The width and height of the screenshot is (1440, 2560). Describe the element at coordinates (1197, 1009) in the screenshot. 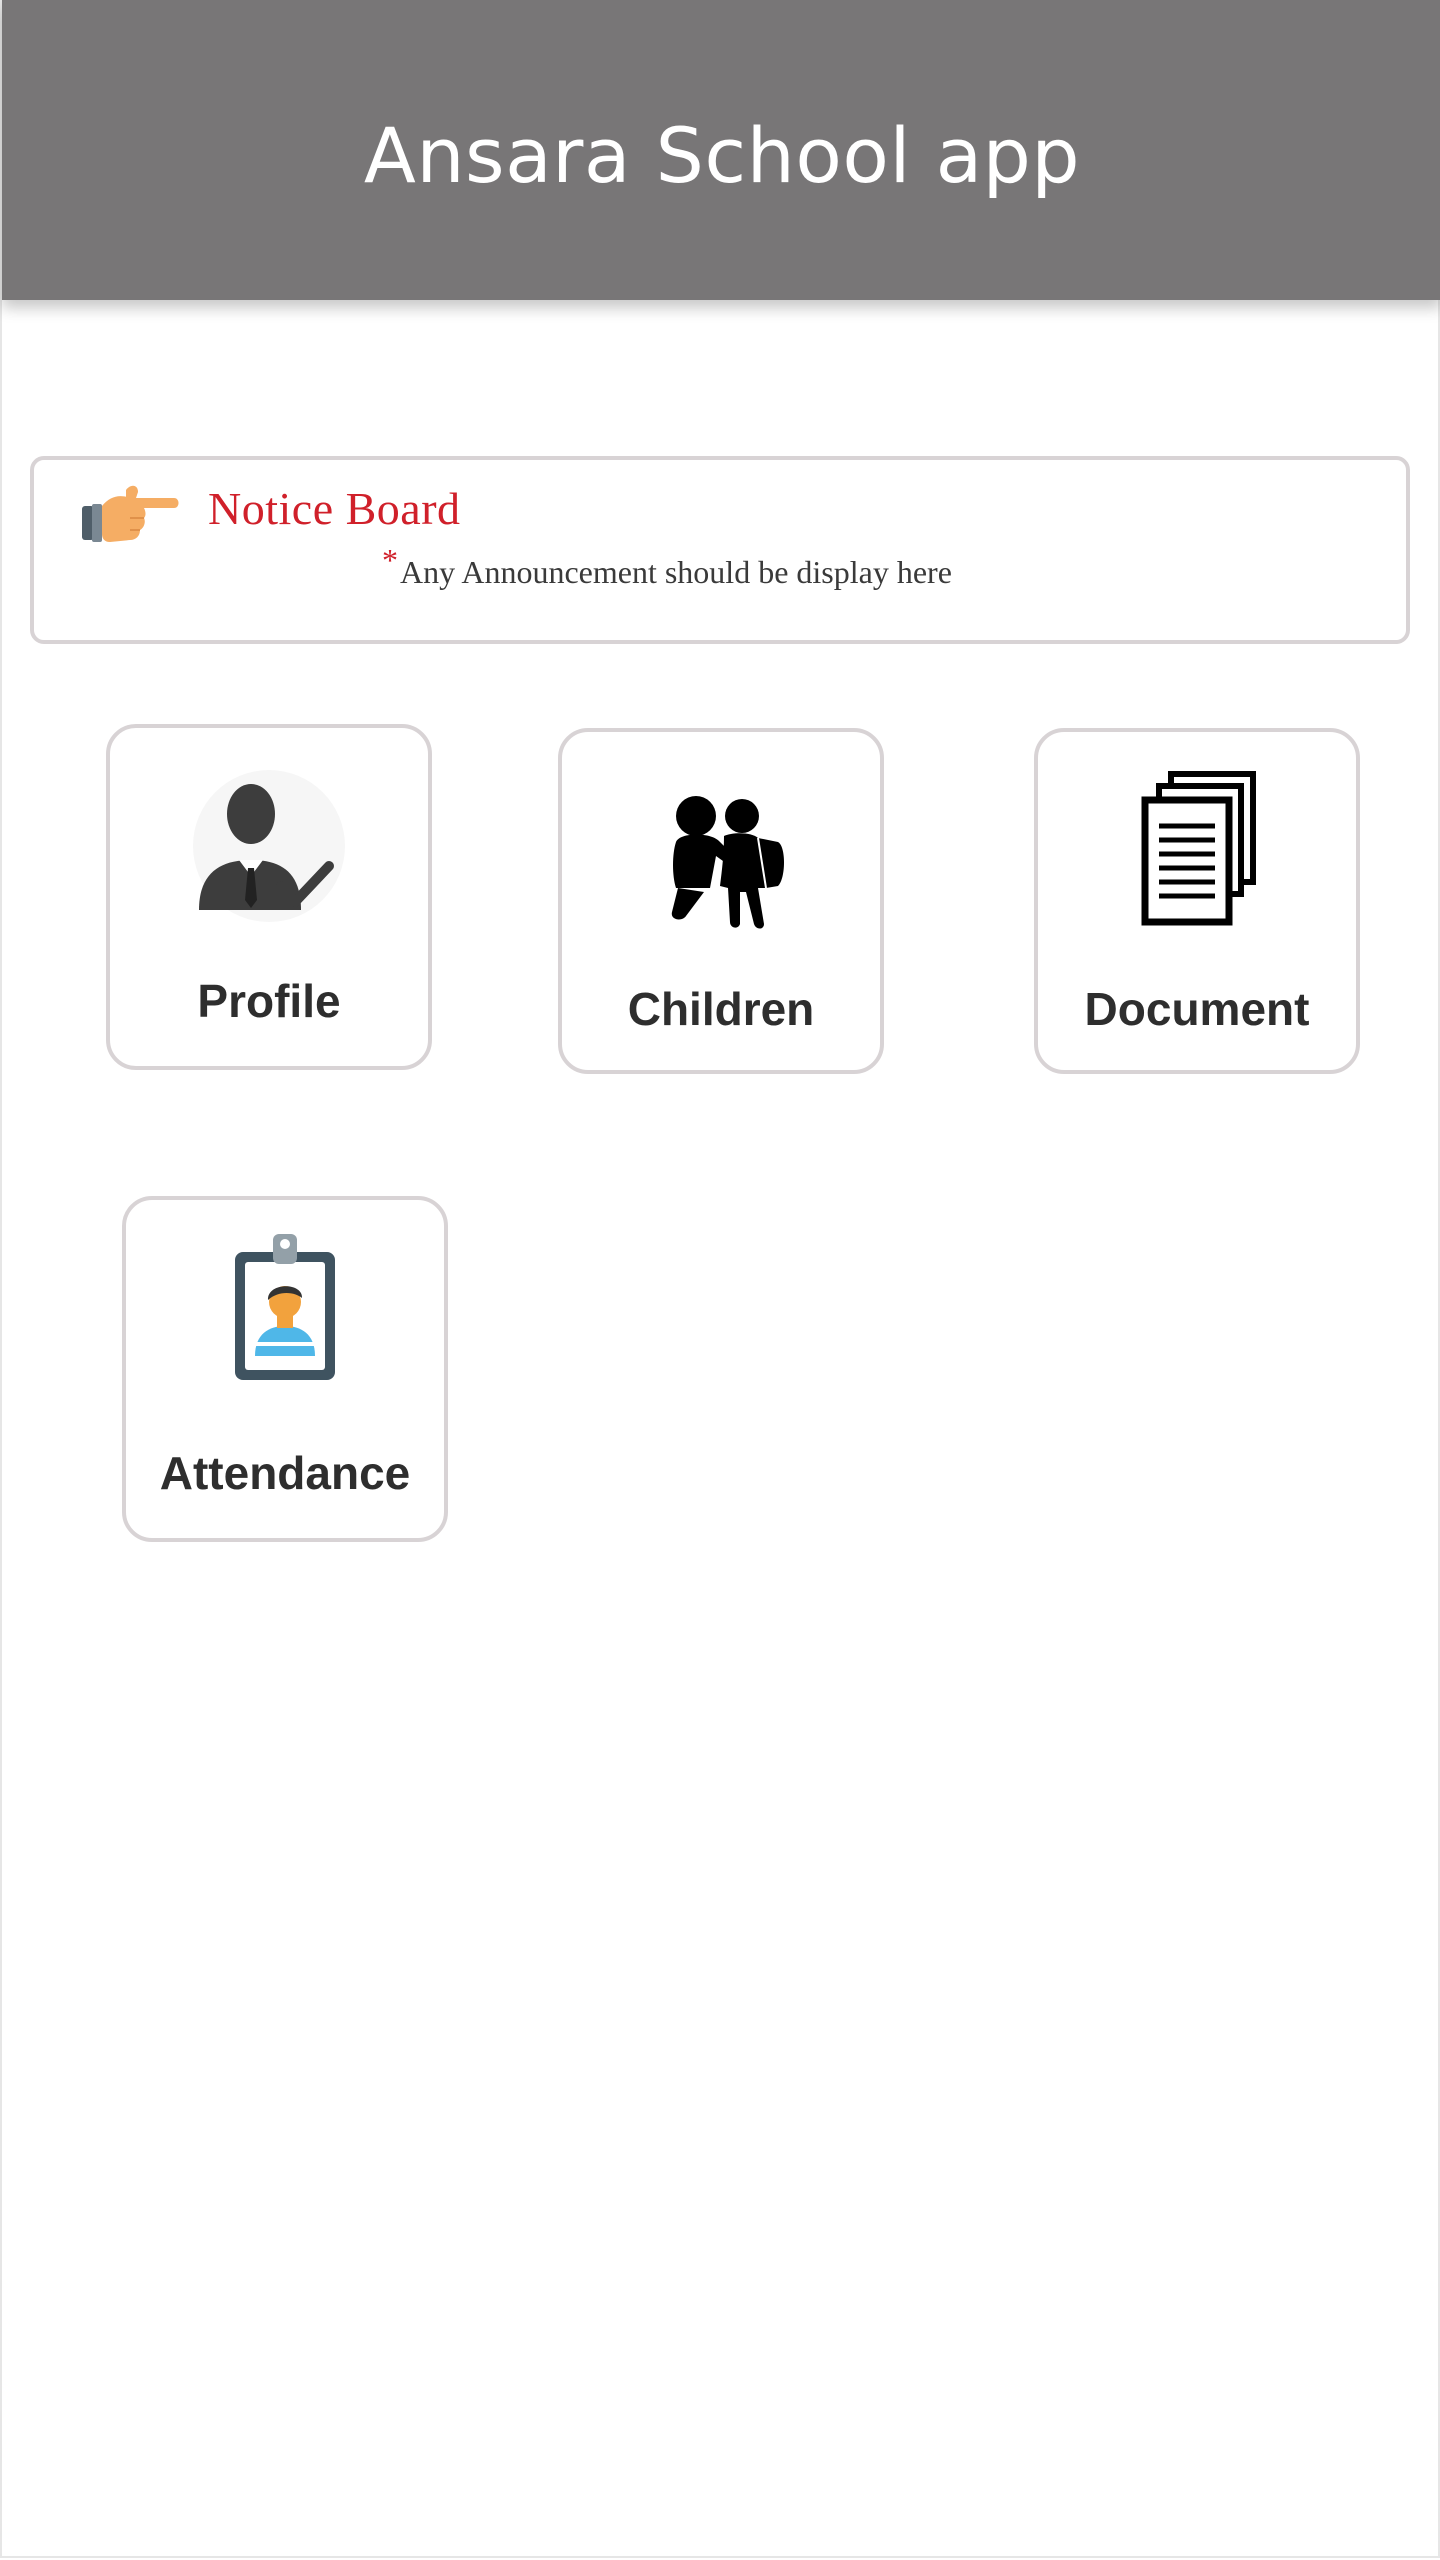

I see `document-label: Document` at that location.